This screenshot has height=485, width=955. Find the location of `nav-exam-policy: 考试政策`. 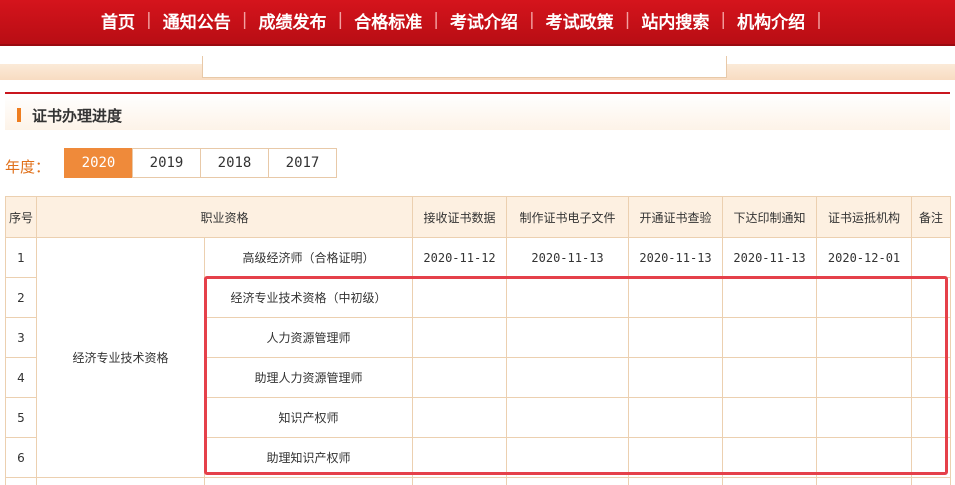

nav-exam-policy: 考试政策 is located at coordinates (580, 20).